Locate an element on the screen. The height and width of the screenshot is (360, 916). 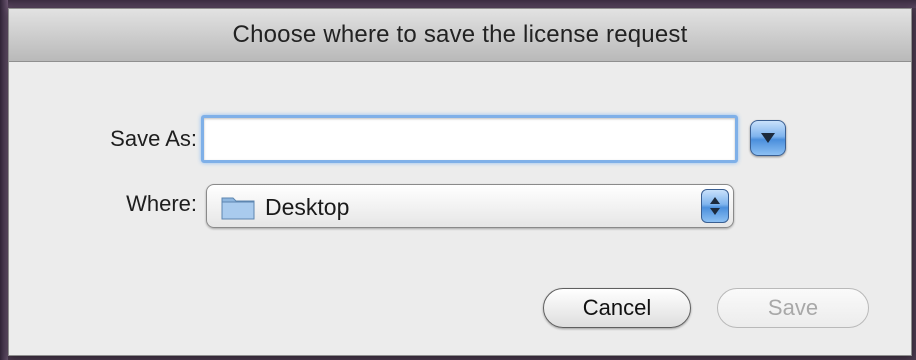
expand-dialog-button is located at coordinates (768, 138).